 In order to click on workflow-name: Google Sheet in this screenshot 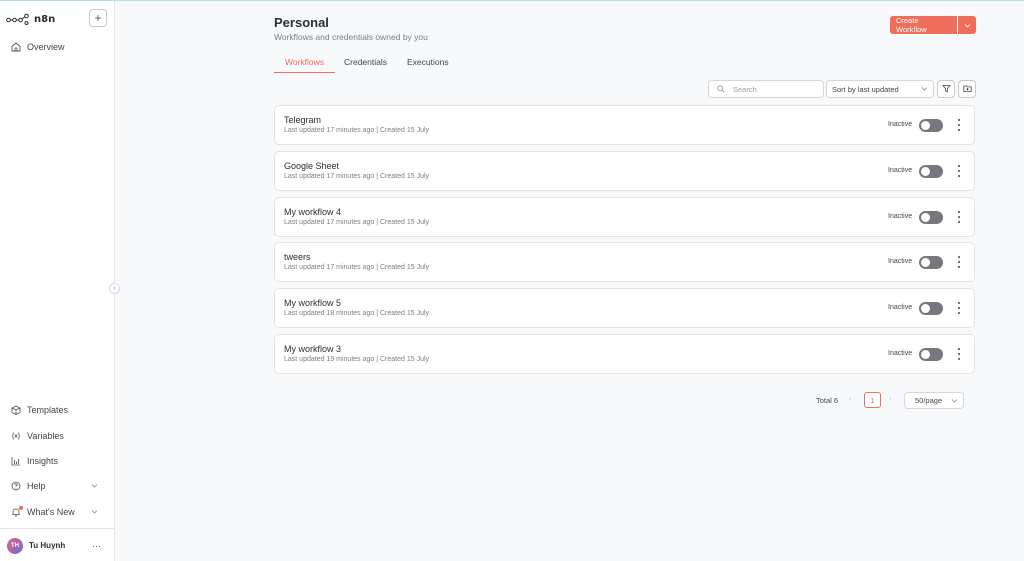, I will do `click(311, 166)`.